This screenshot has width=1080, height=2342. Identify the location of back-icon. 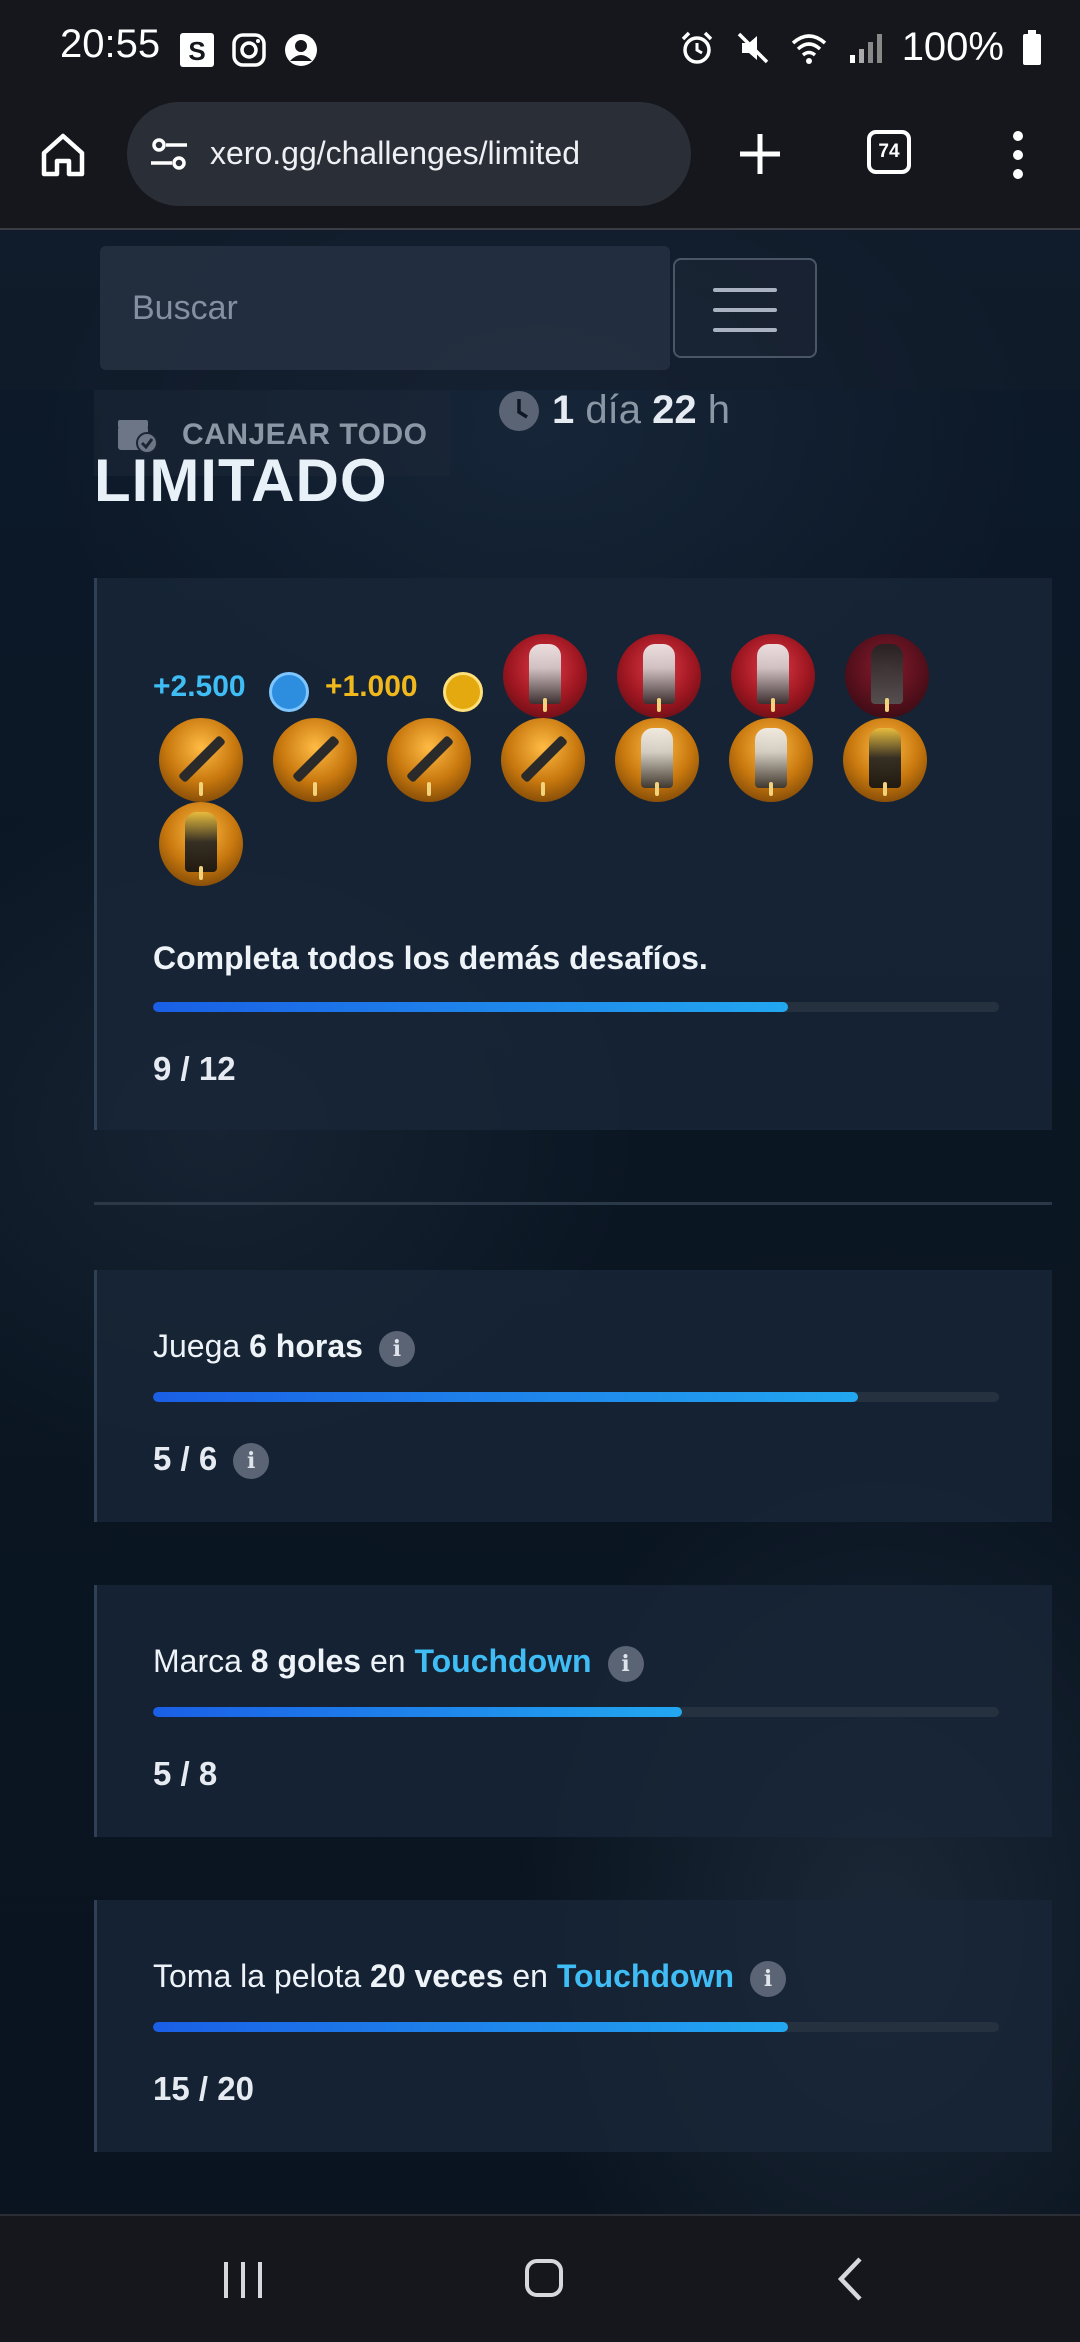
(850, 2279).